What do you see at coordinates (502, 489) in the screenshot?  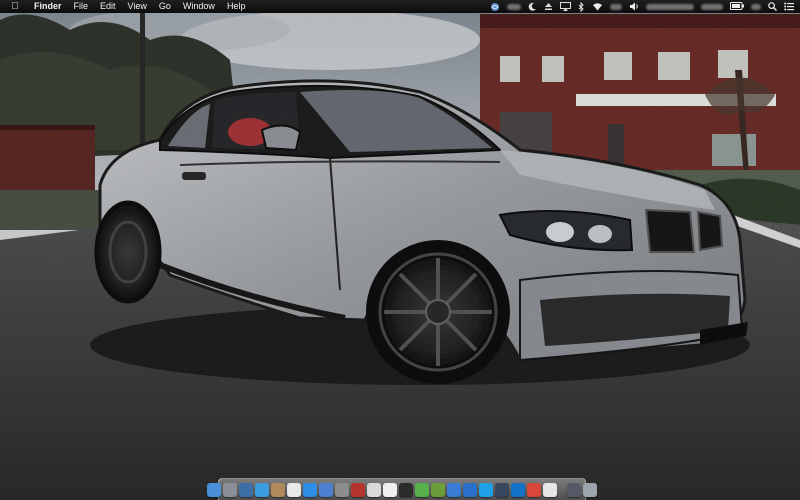 I see `steam-icon` at bounding box center [502, 489].